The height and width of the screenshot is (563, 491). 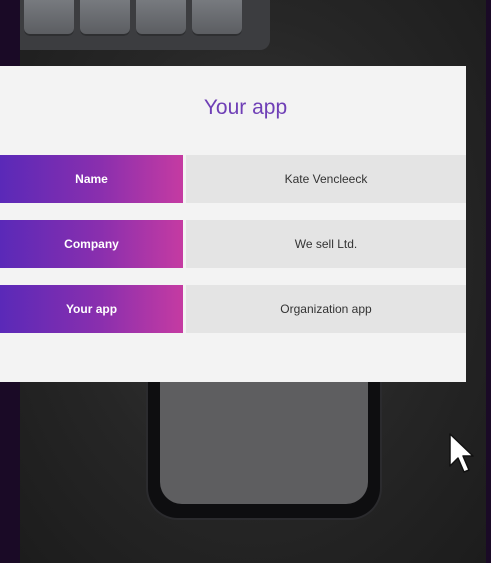 What do you see at coordinates (461, 453) in the screenshot?
I see `mouse-pointer-icon` at bounding box center [461, 453].